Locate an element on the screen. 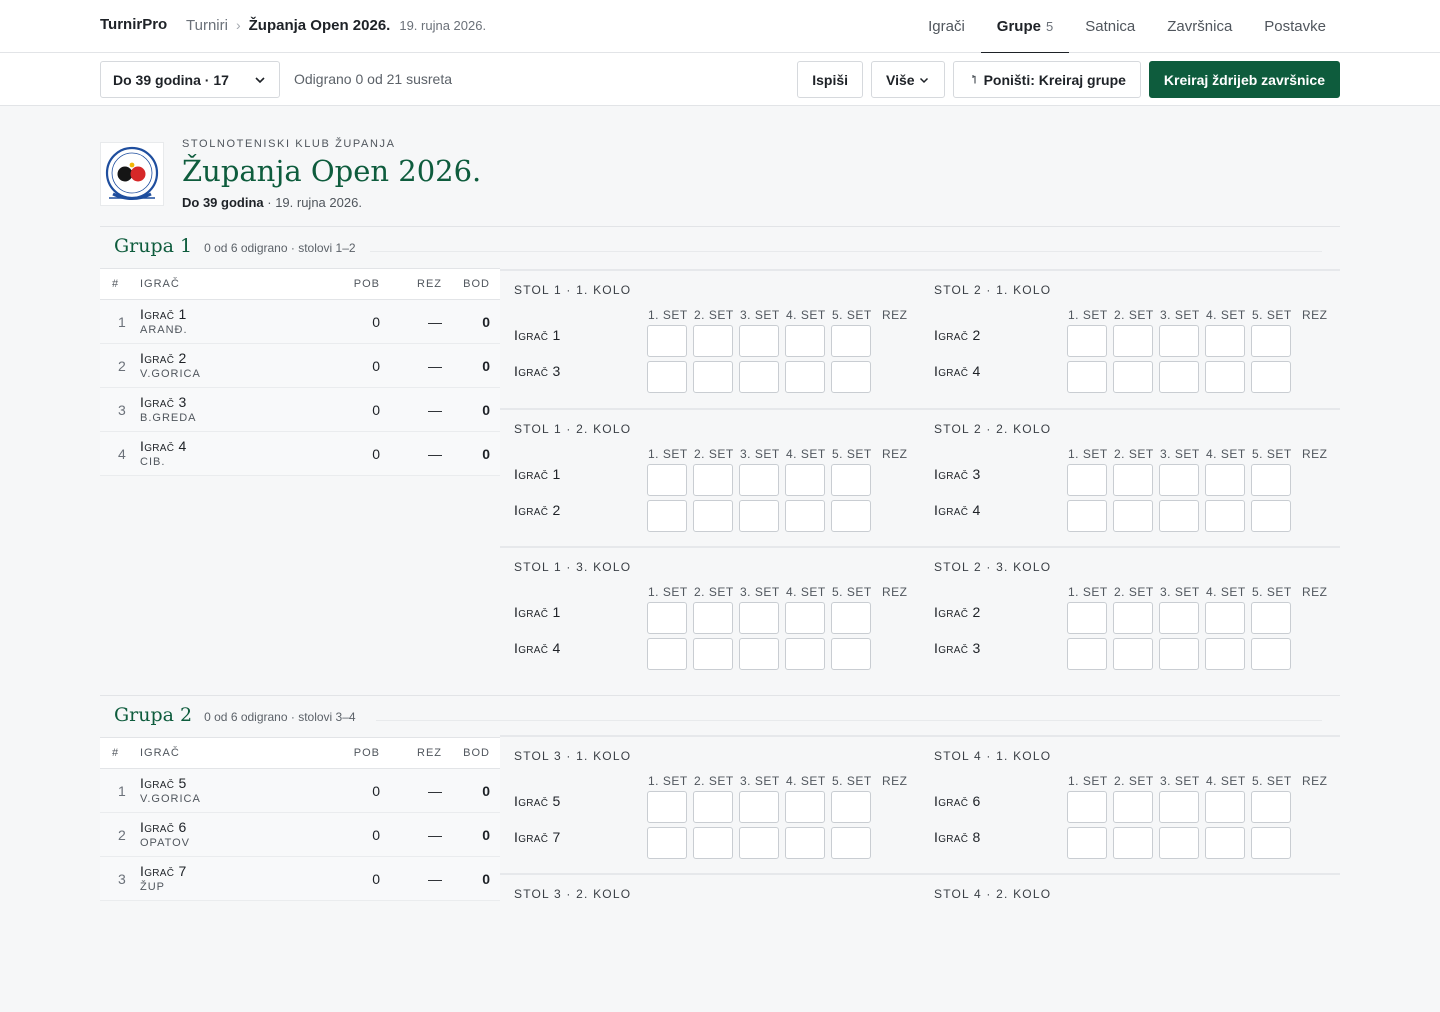 This screenshot has height=1012, width=1440. tab-groups: Grupe 5 is located at coordinates (1025, 27).